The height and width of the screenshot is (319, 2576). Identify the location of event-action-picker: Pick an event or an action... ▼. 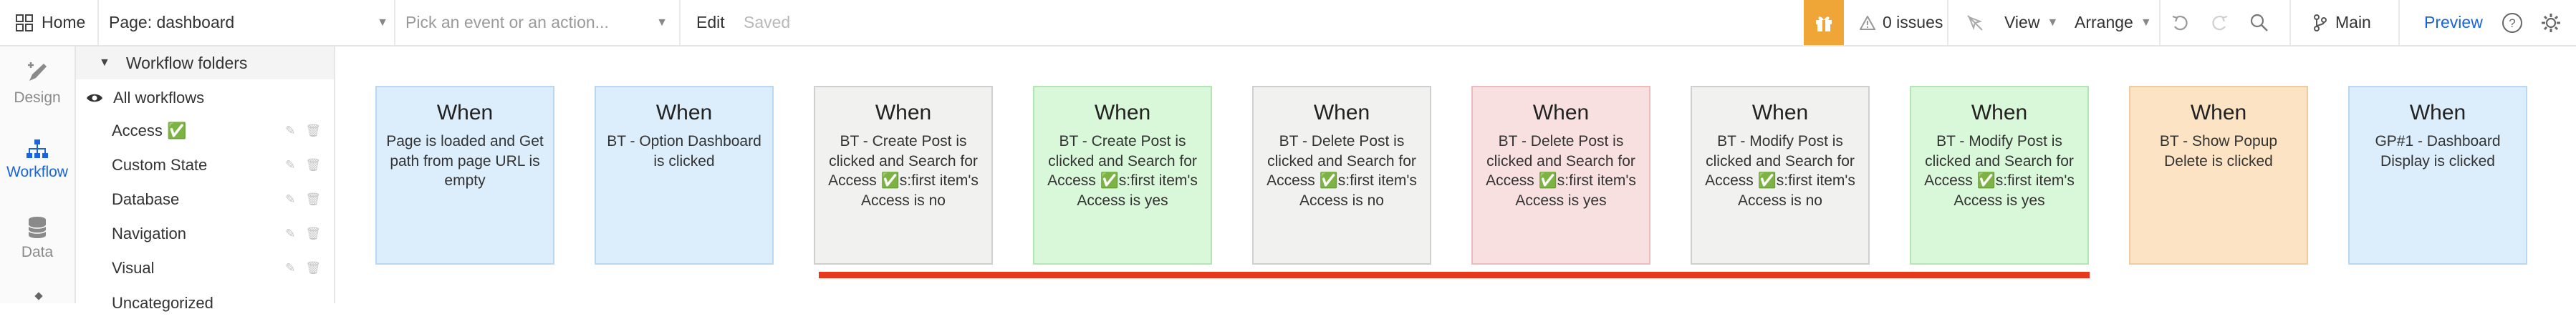
(536, 22).